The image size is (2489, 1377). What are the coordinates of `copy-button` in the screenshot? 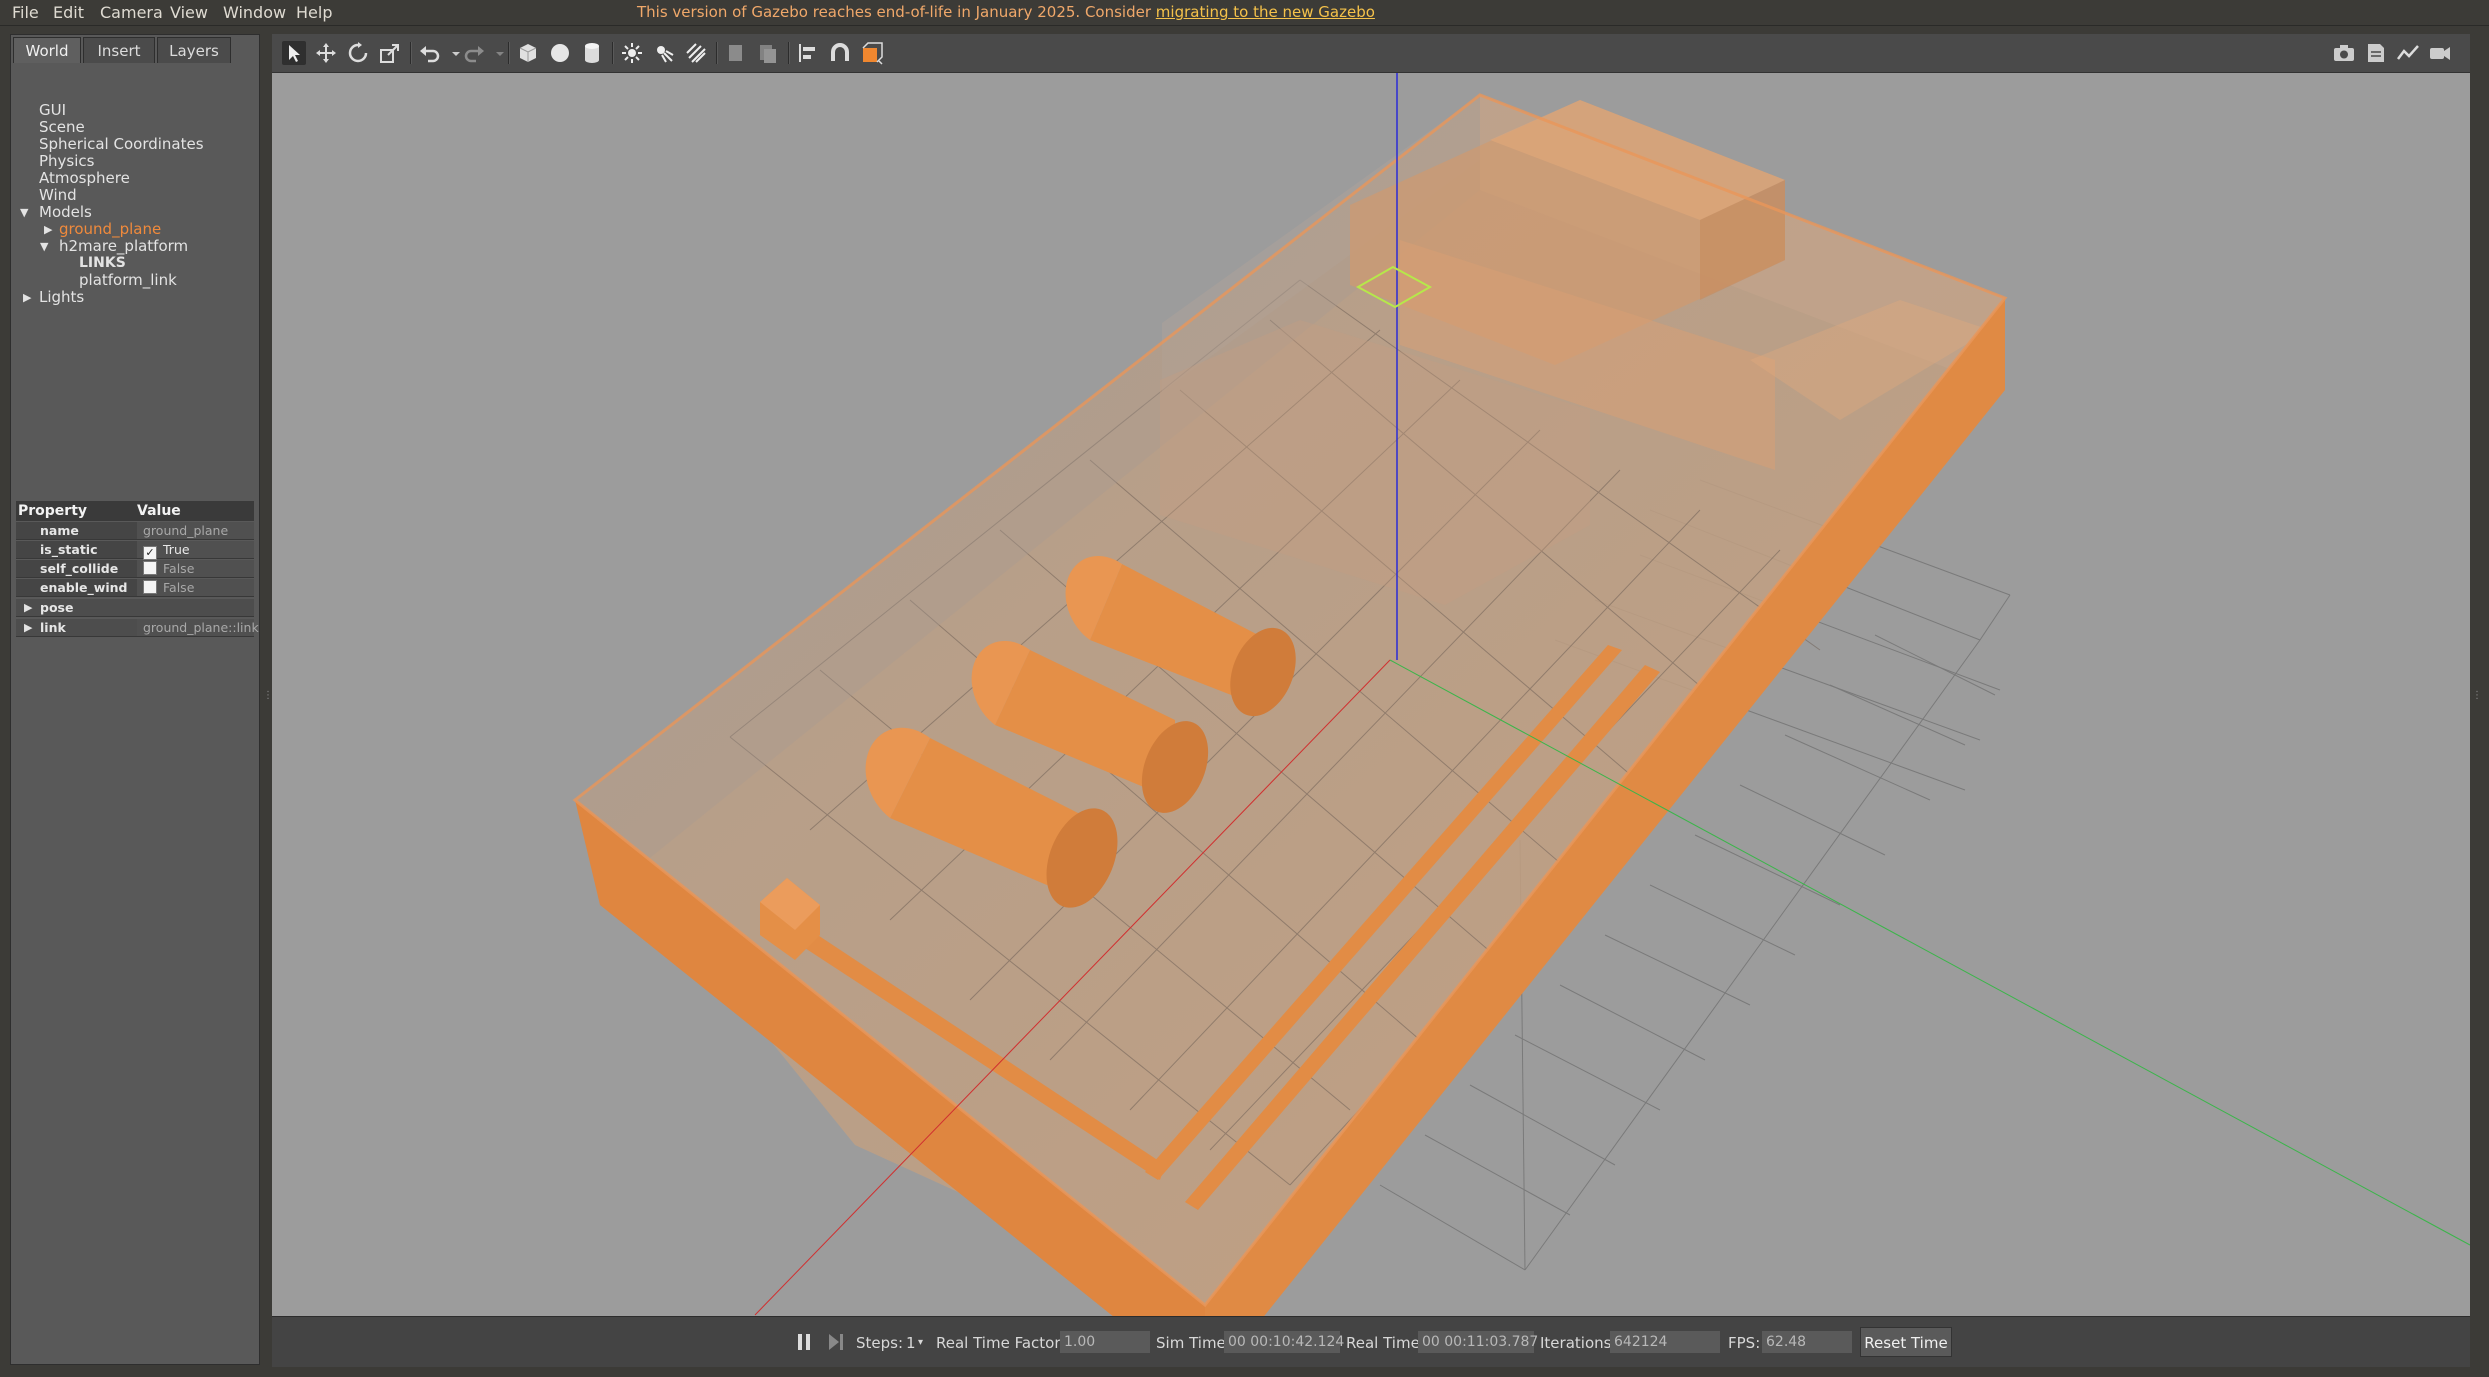 It's located at (736, 53).